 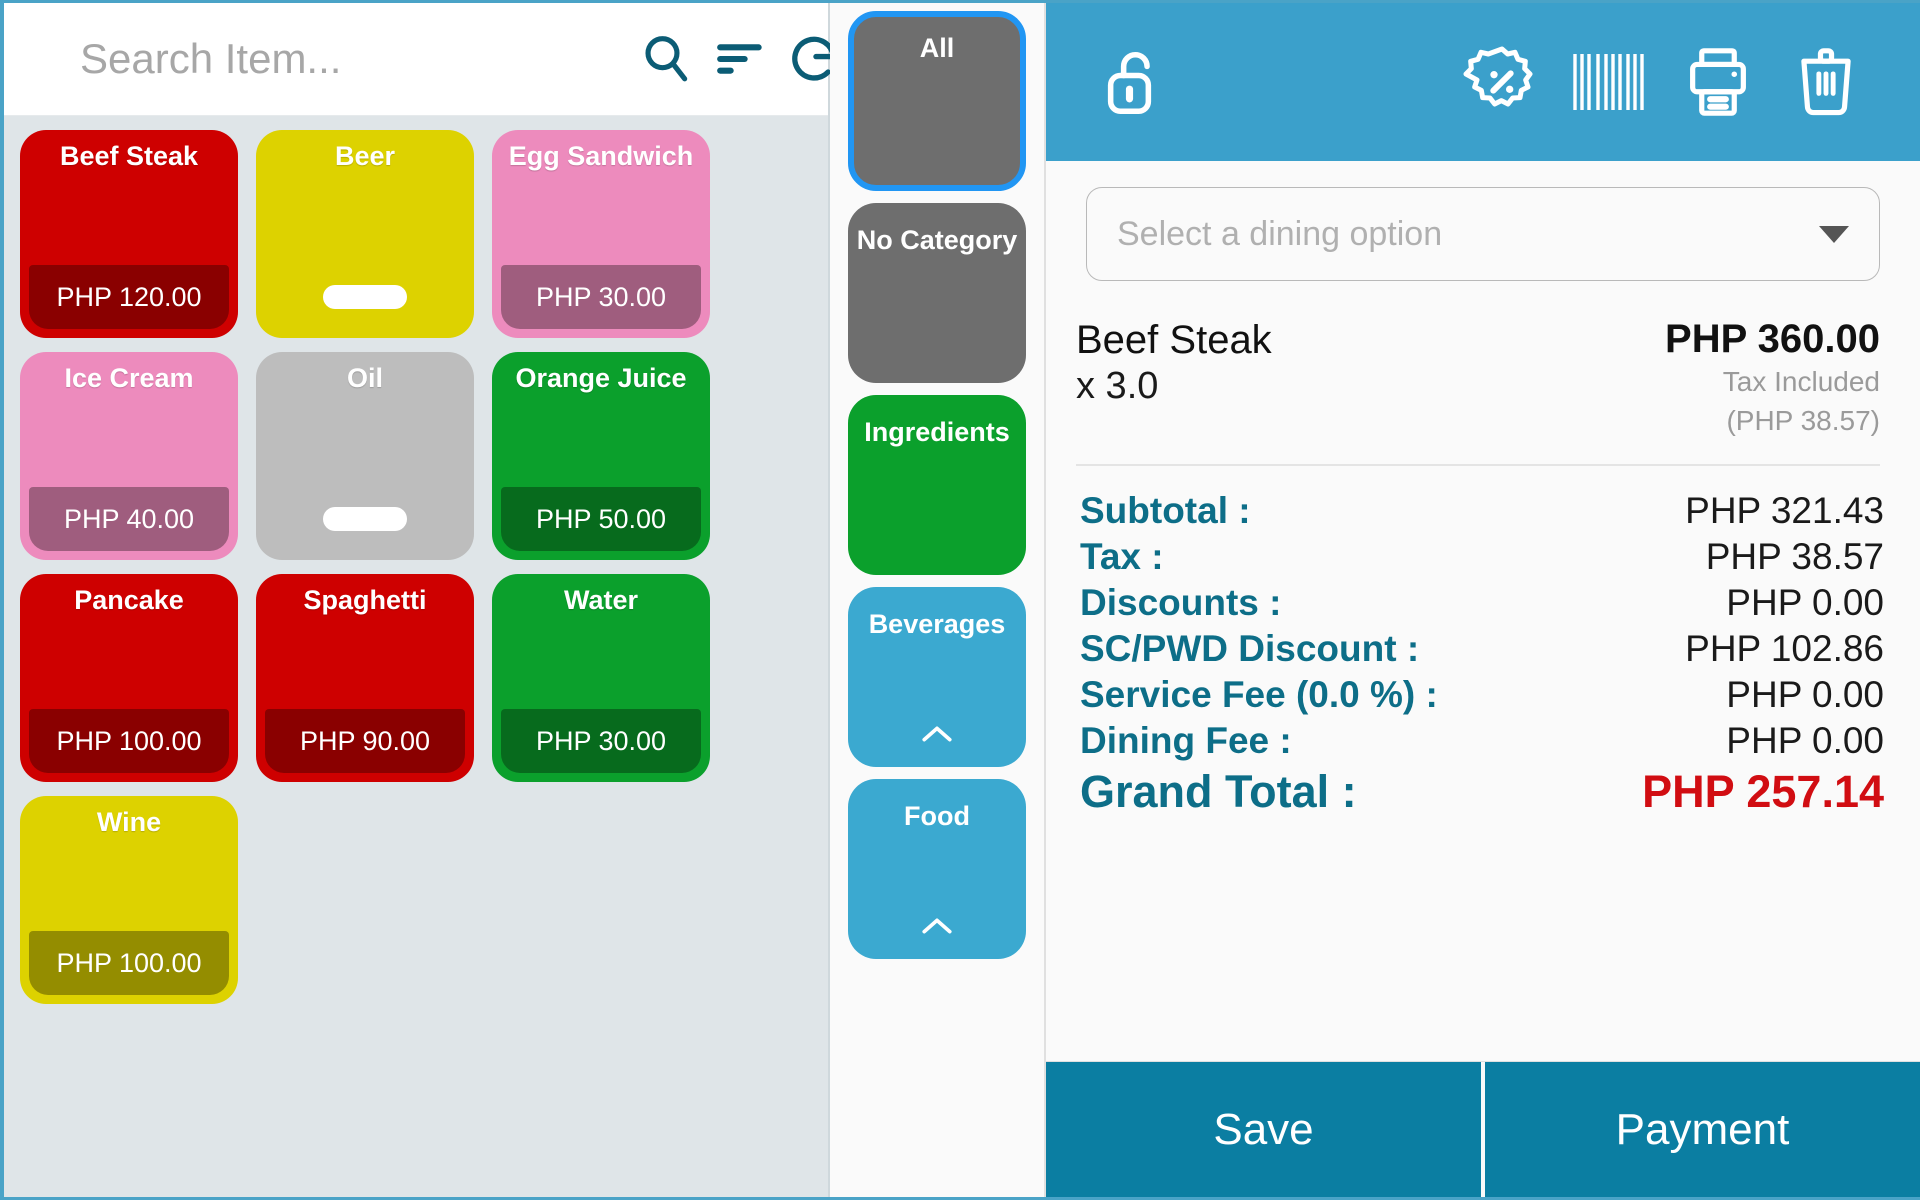 I want to click on item-tile-price: PHP 90.00, so click(x=365, y=741).